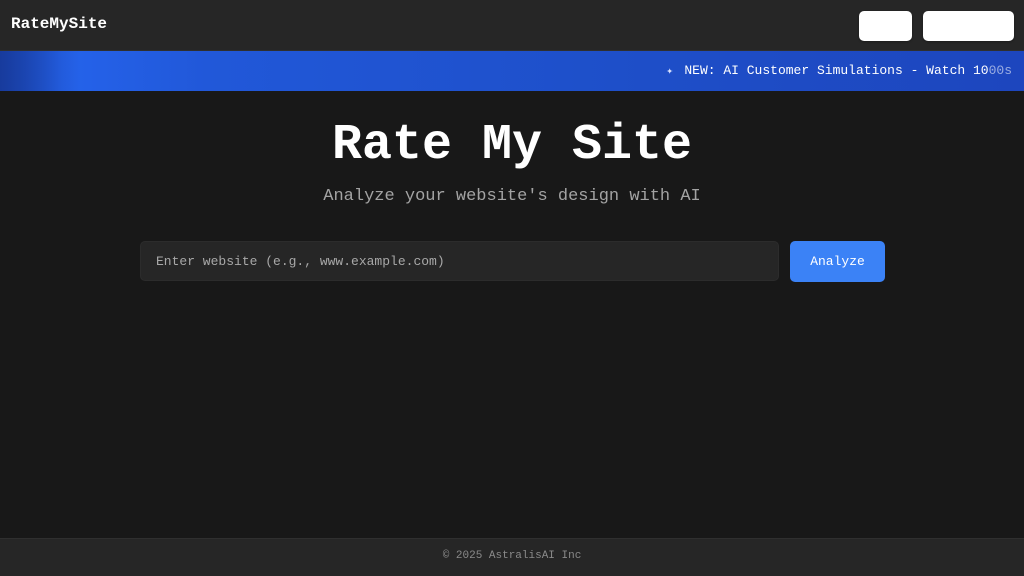 This screenshot has height=576, width=1024. I want to click on page-subtitle: Analyze your website's design with AI, so click(512, 196).